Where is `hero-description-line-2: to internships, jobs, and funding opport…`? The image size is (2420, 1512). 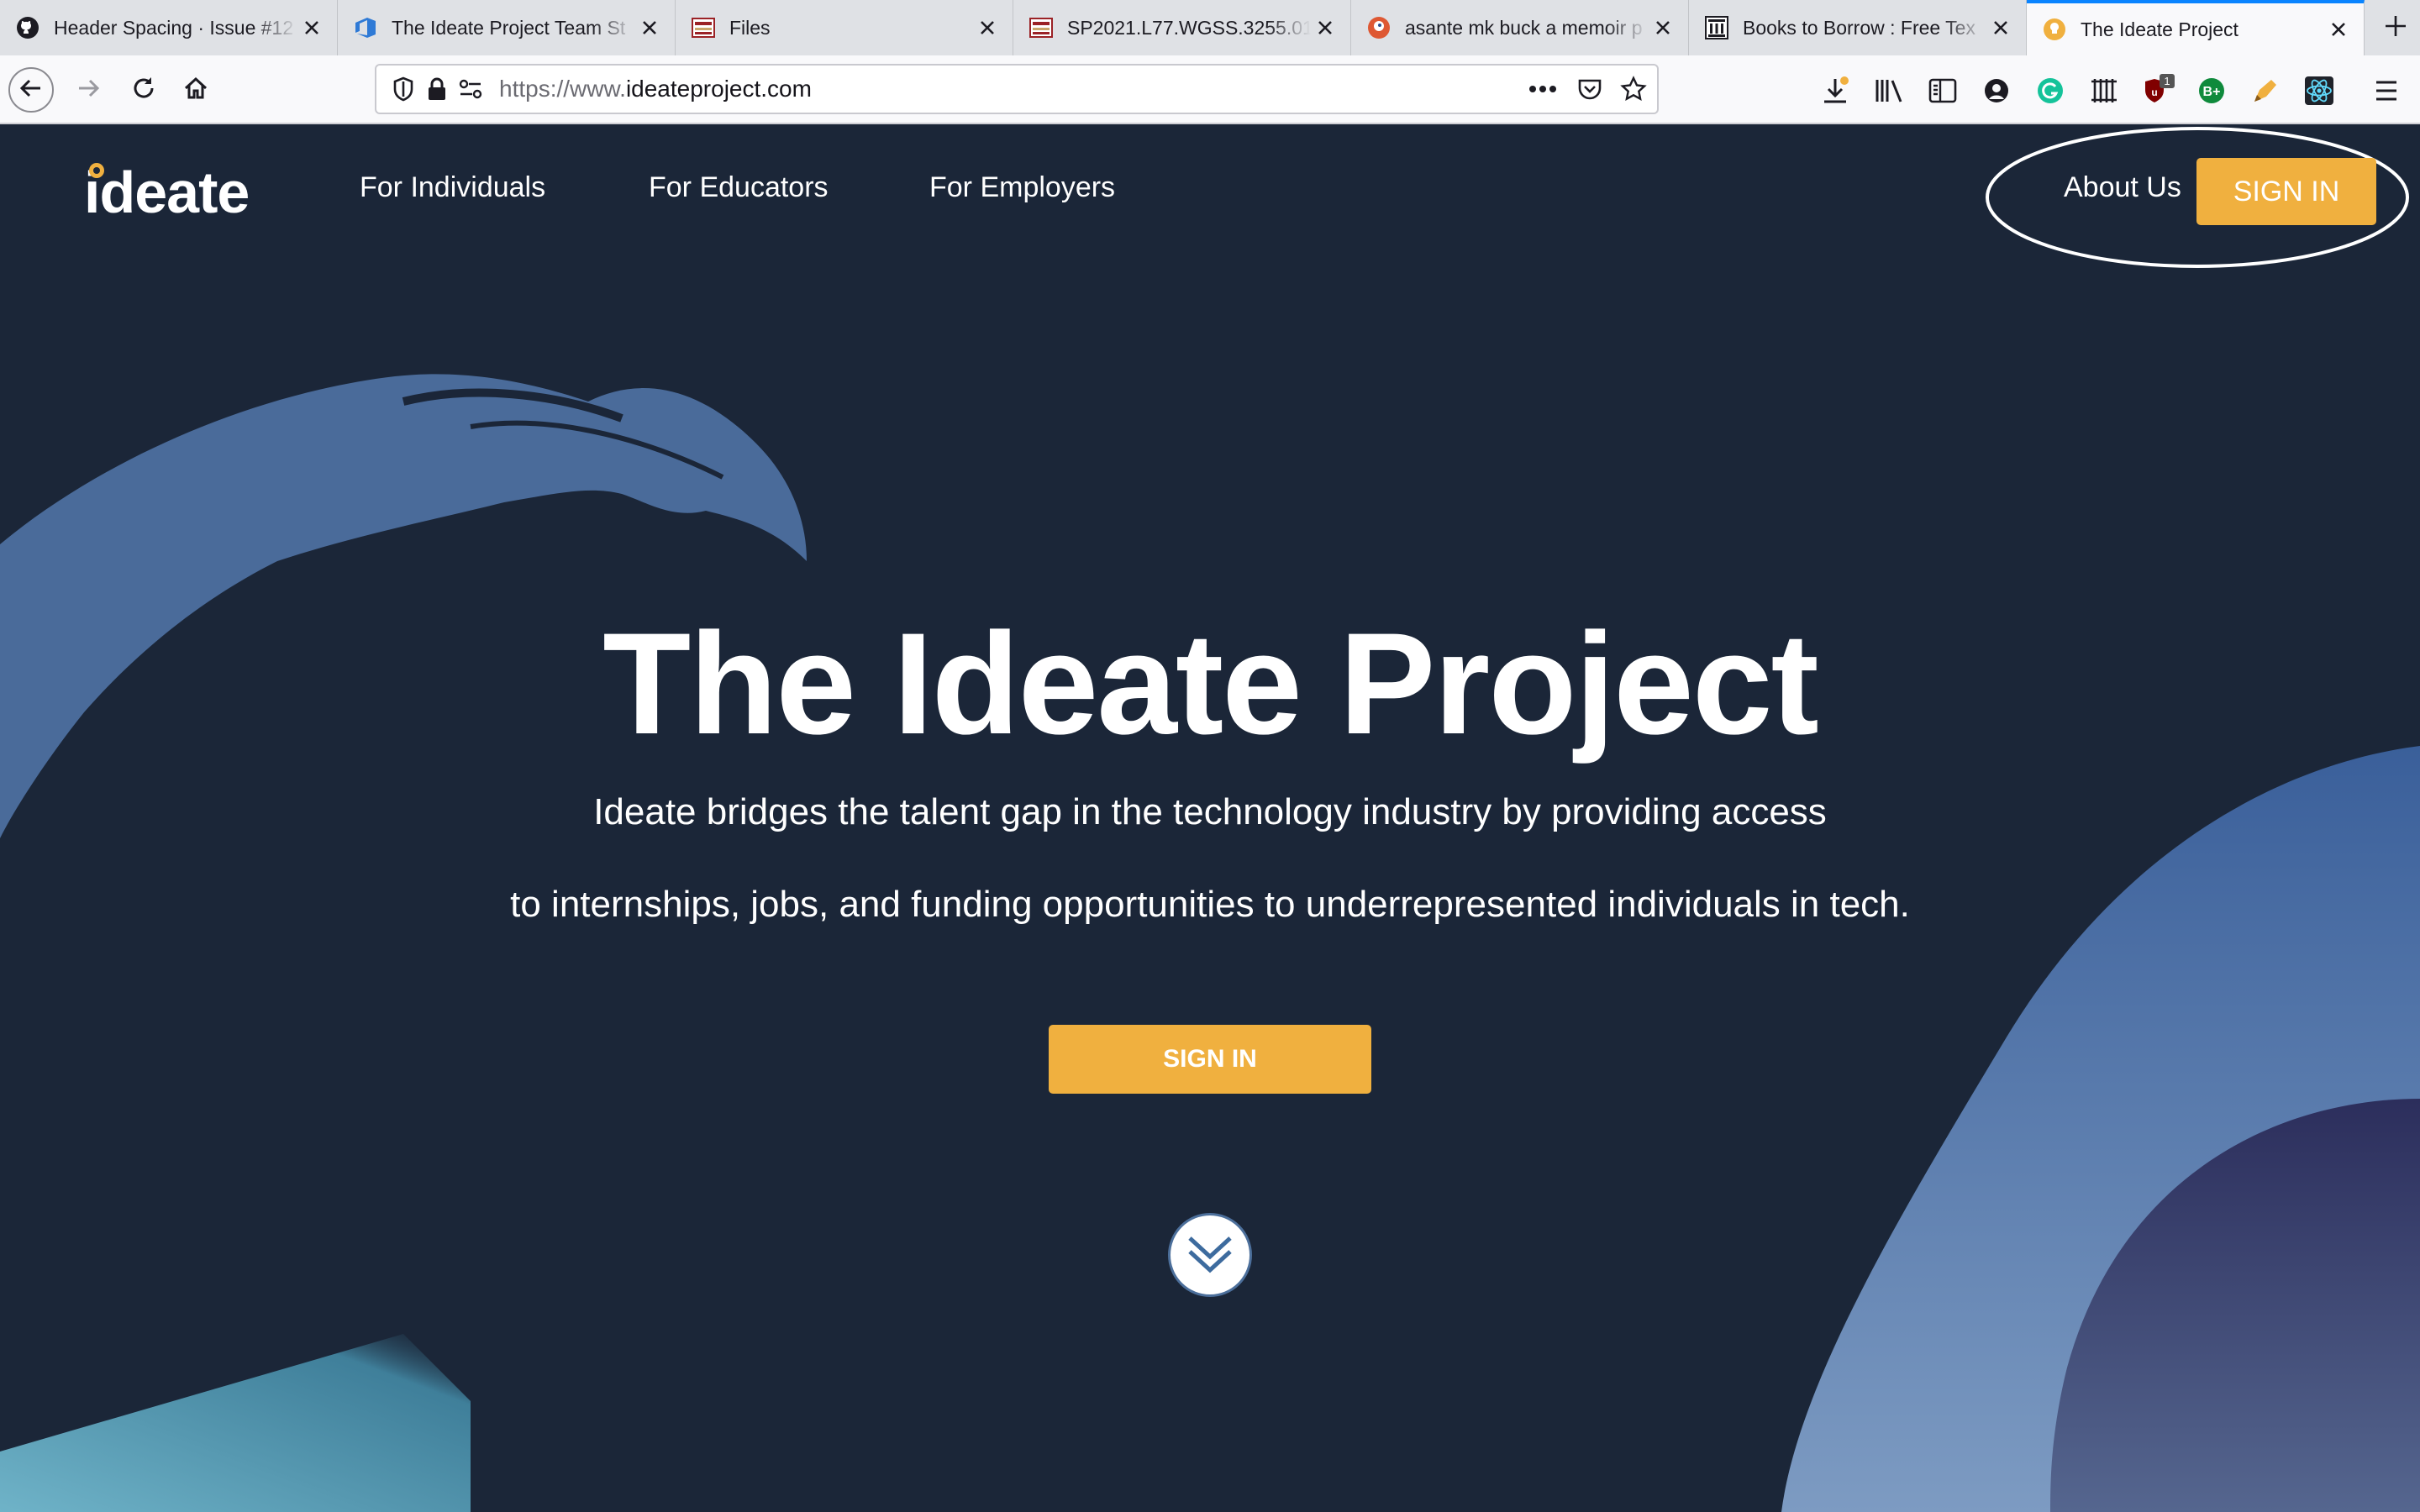 hero-description-line-2: to internships, jobs, and funding opport… is located at coordinates (1210, 904).